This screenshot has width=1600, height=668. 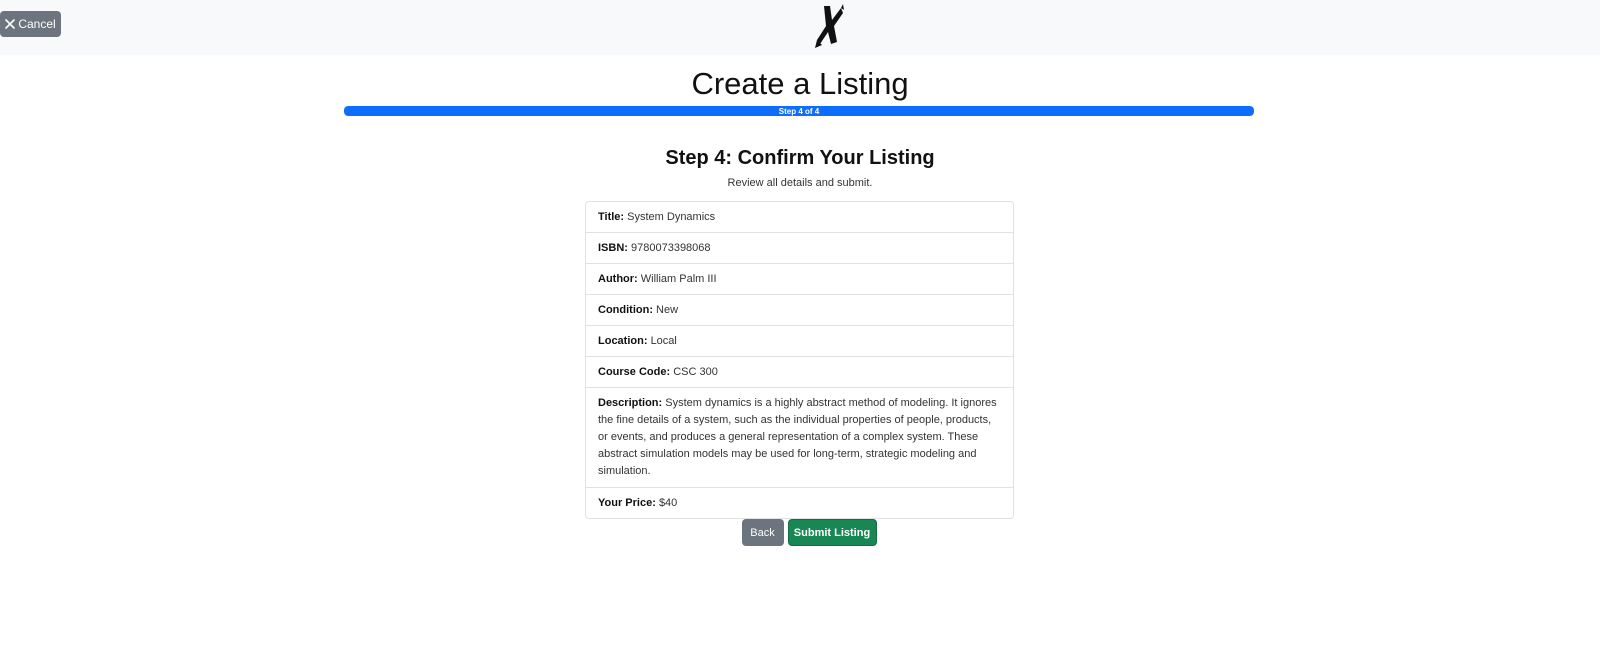 What do you see at coordinates (800, 158) in the screenshot?
I see `step-title: Step 4: Confirm Your Listing` at bounding box center [800, 158].